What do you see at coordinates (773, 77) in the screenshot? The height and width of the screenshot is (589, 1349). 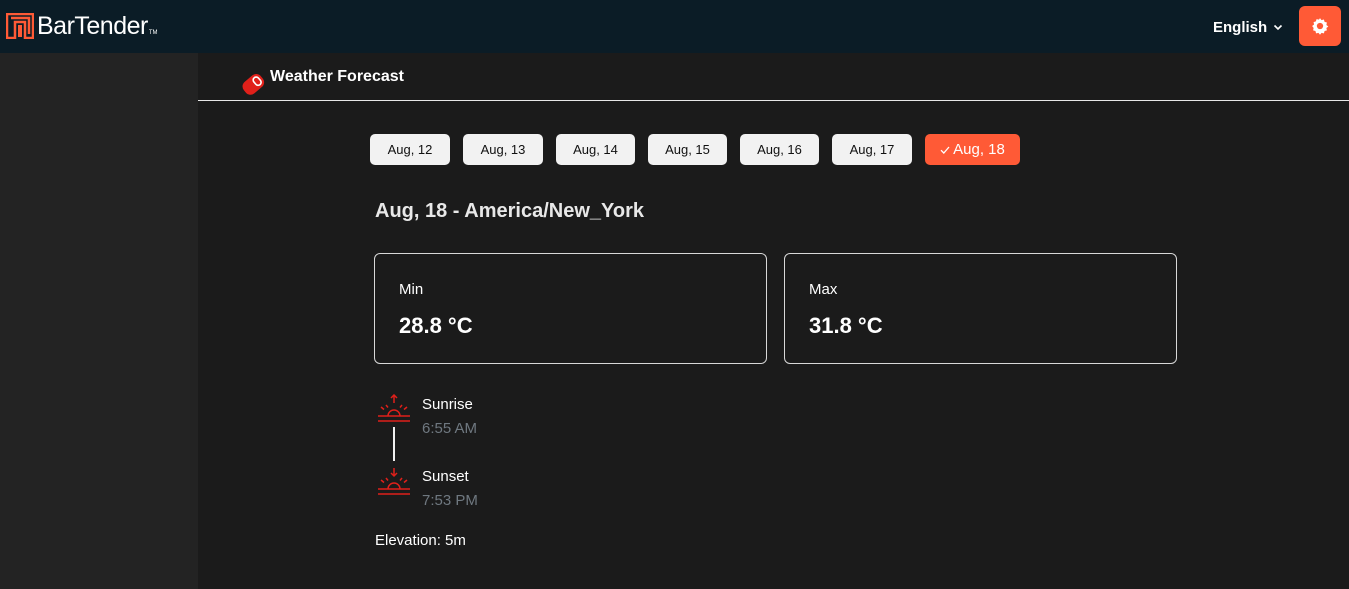 I see `page-header: Weather Forecast` at bounding box center [773, 77].